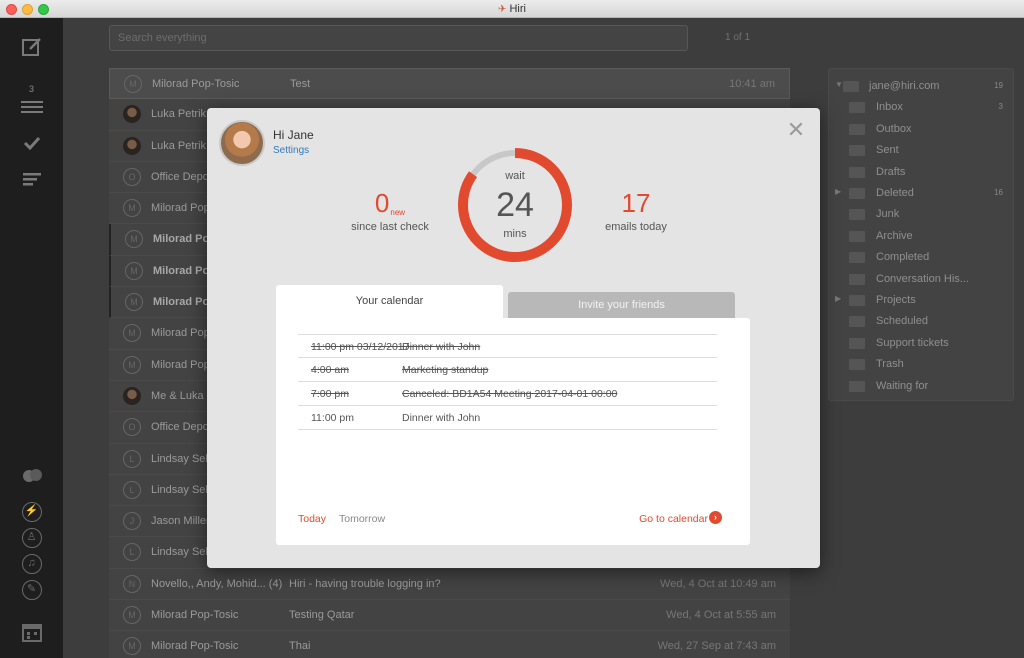 This screenshot has width=1024, height=658. I want to click on folder-count: 16, so click(998, 192).